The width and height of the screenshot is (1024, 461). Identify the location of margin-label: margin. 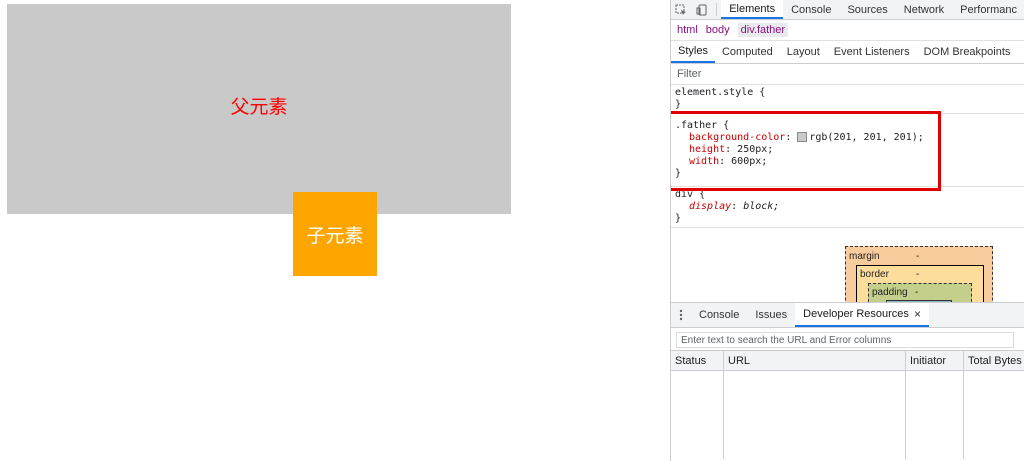
(864, 256).